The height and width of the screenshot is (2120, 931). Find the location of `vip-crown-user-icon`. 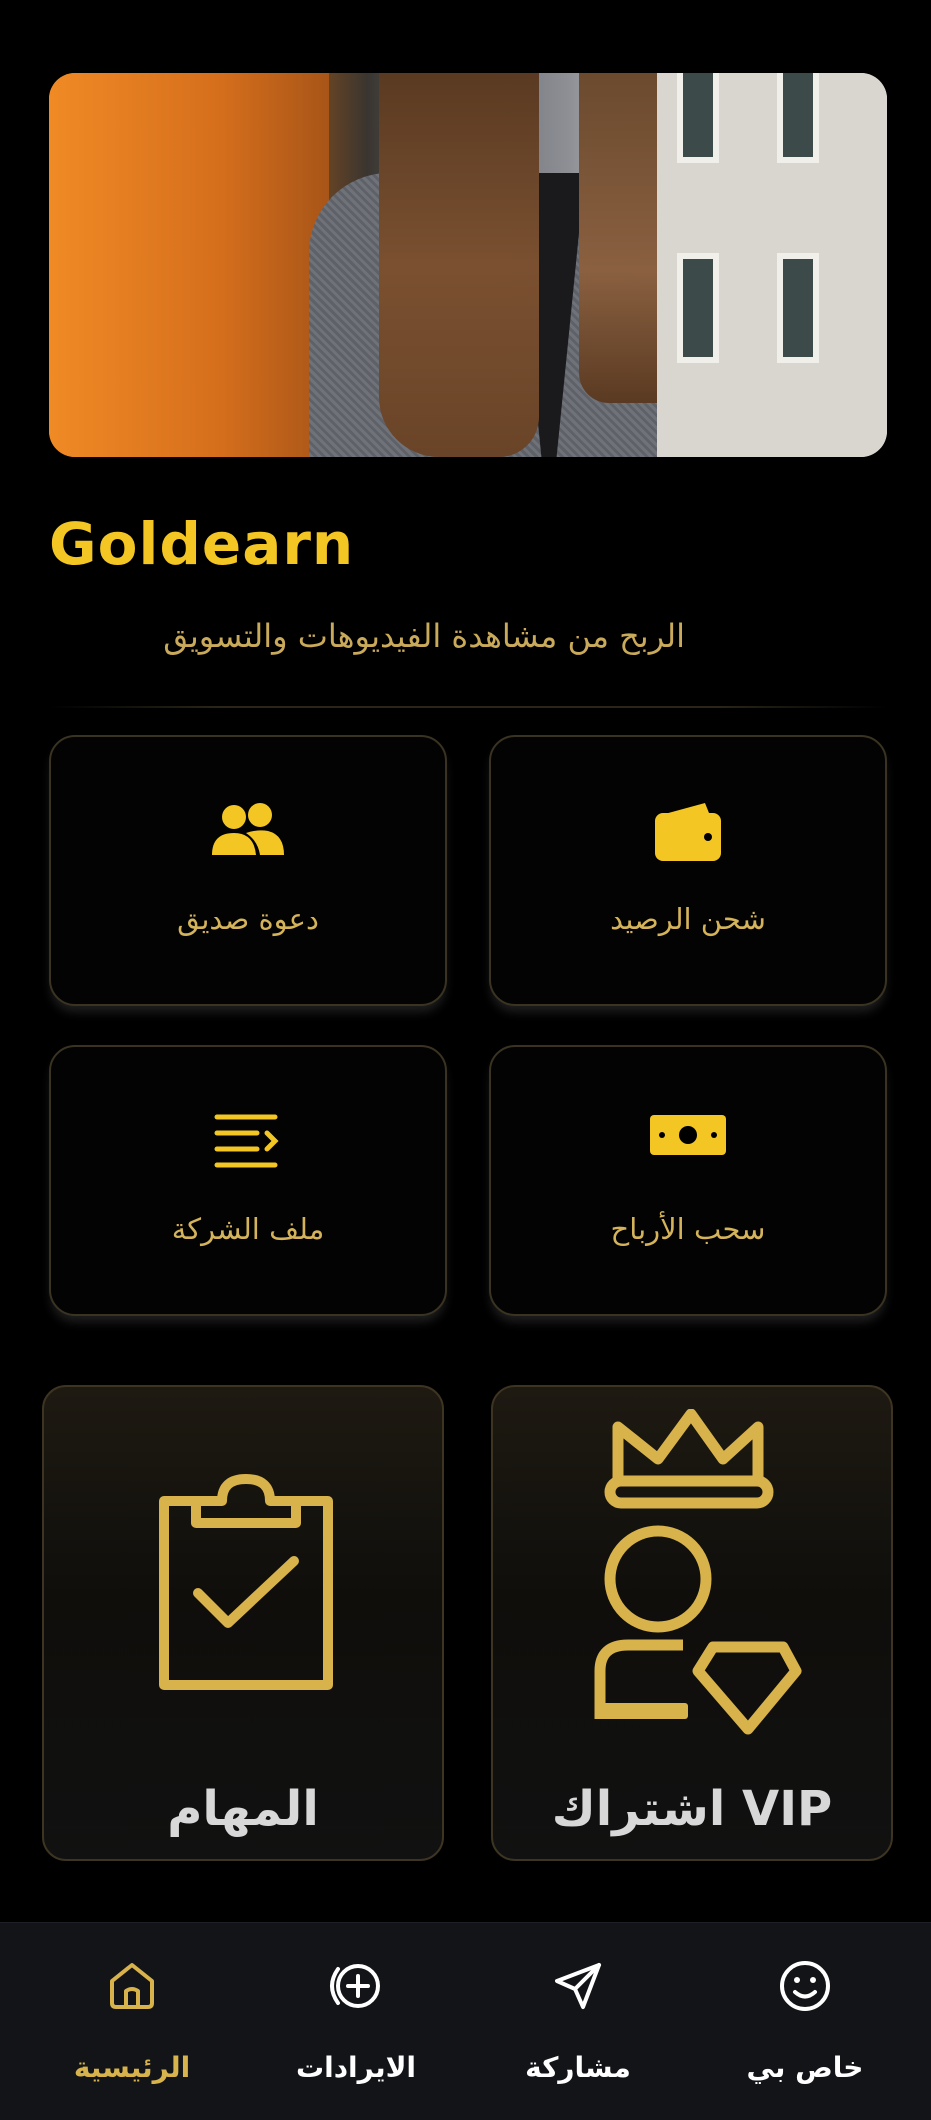

vip-crown-user-icon is located at coordinates (695, 1575).